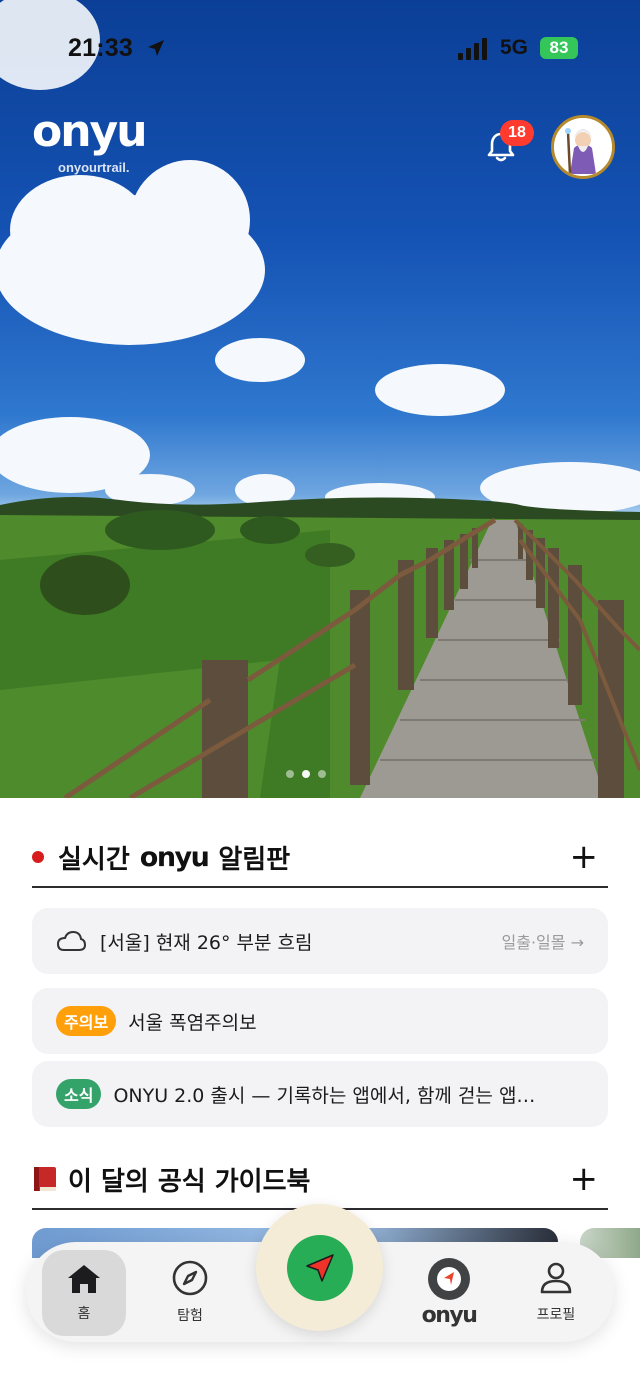  I want to click on tab-profile-label: 프로필, so click(556, 1315).